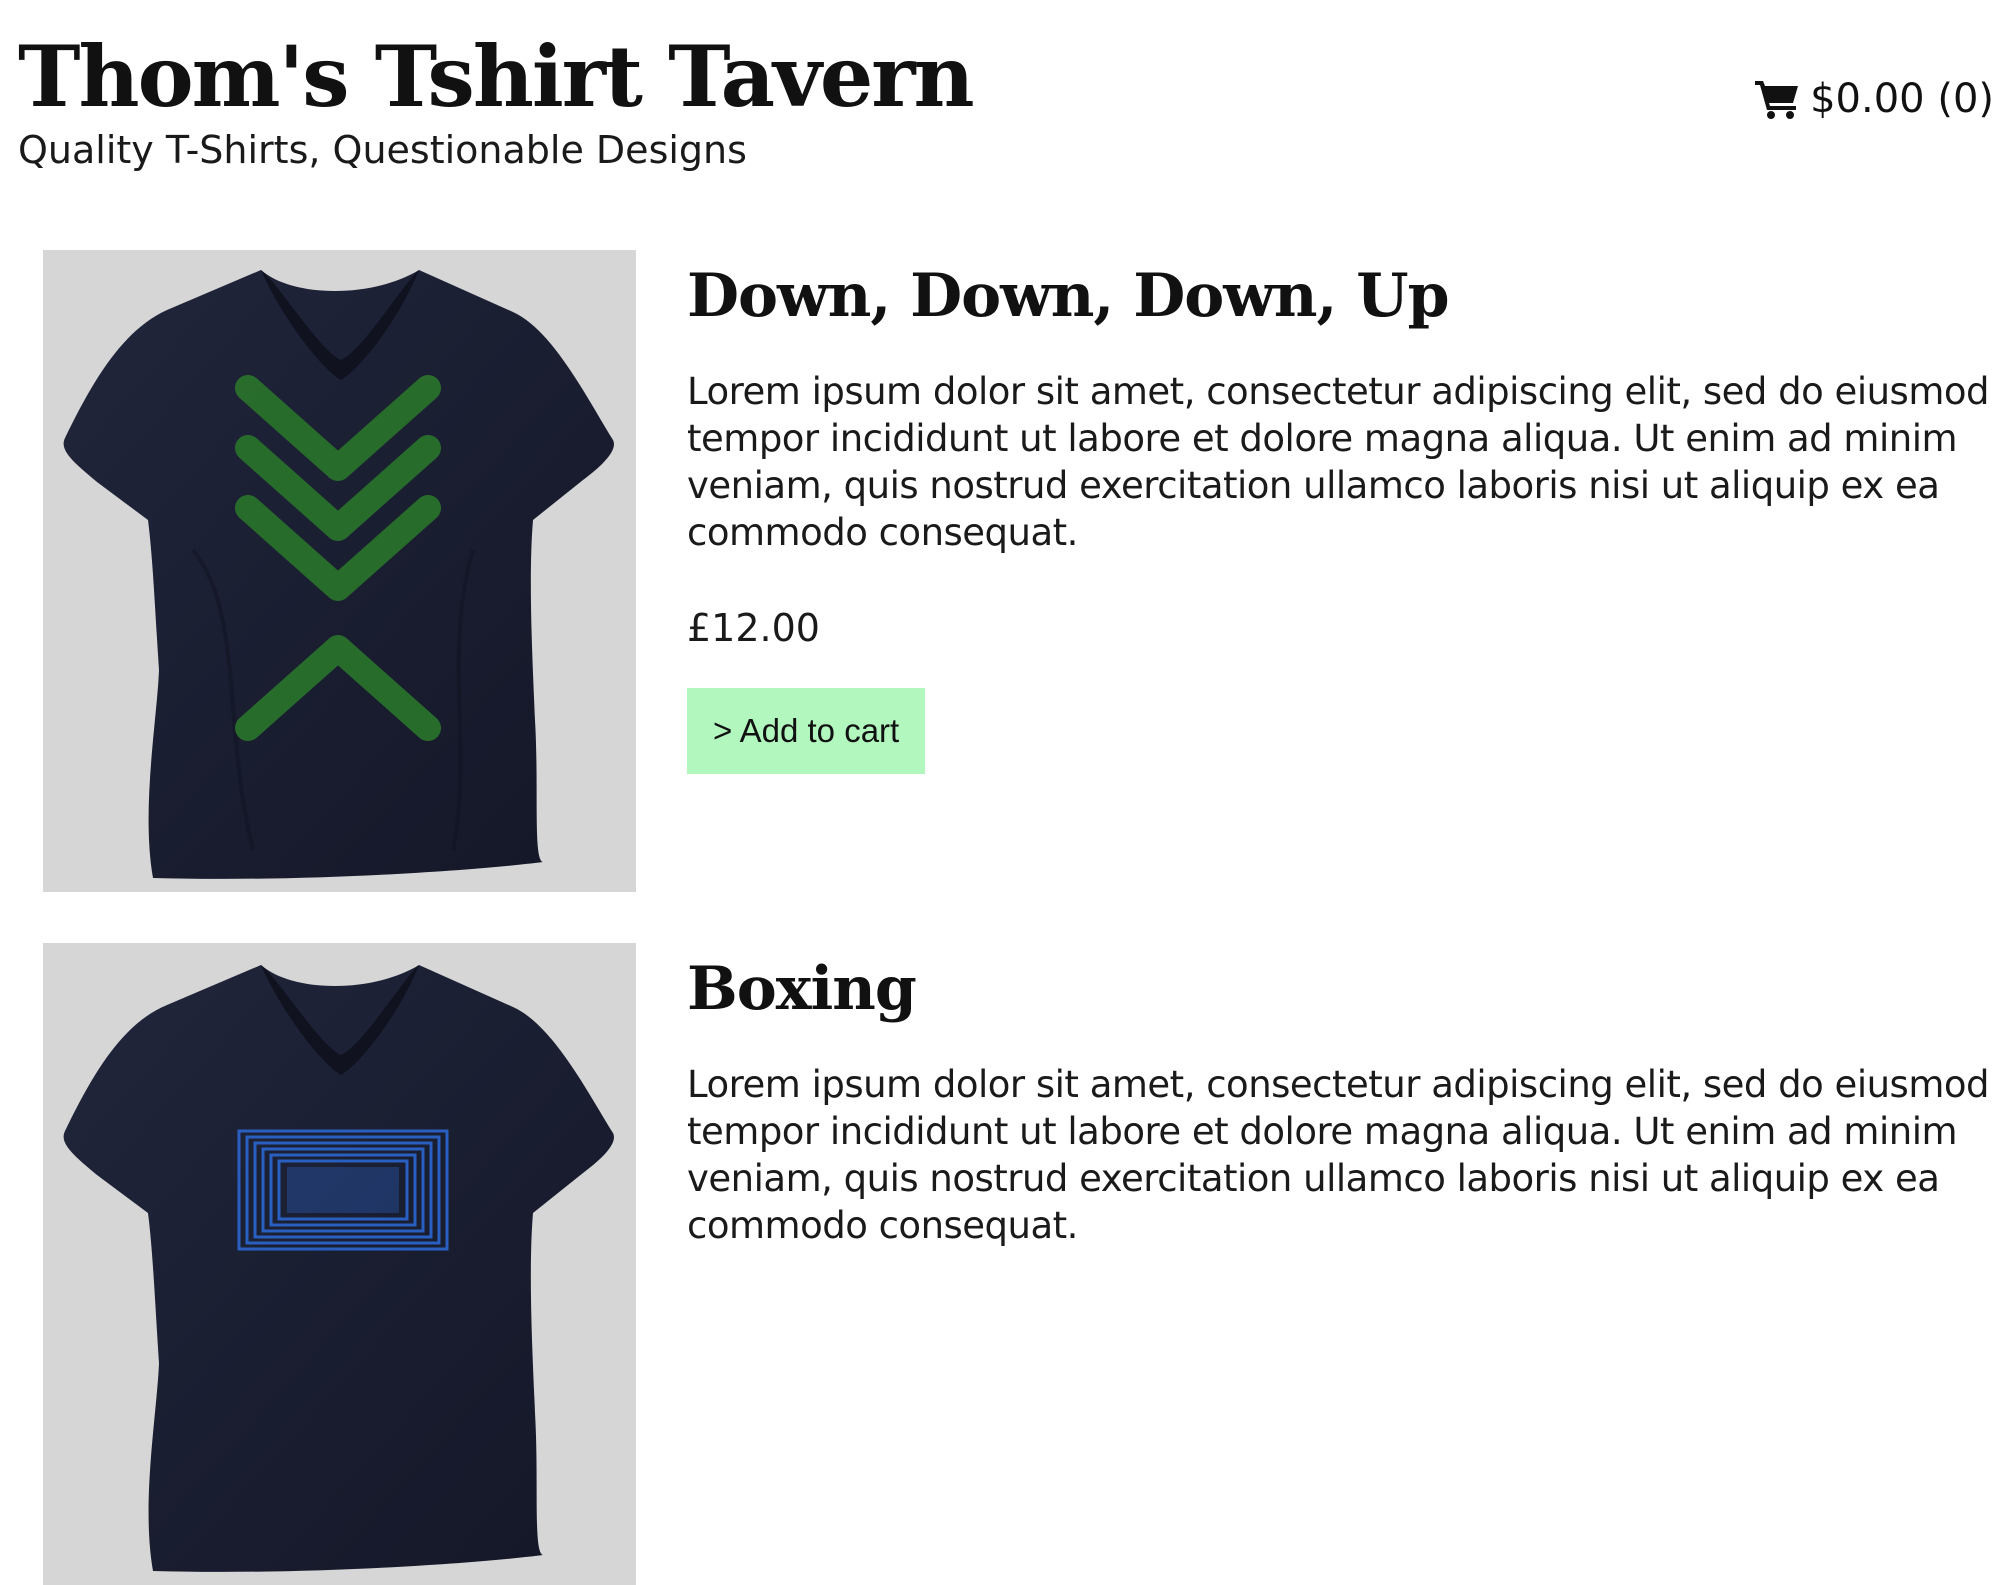 The height and width of the screenshot is (1585, 2012). What do you see at coordinates (1068, 296) in the screenshot?
I see `product-name: Down, Down, Down, Up` at bounding box center [1068, 296].